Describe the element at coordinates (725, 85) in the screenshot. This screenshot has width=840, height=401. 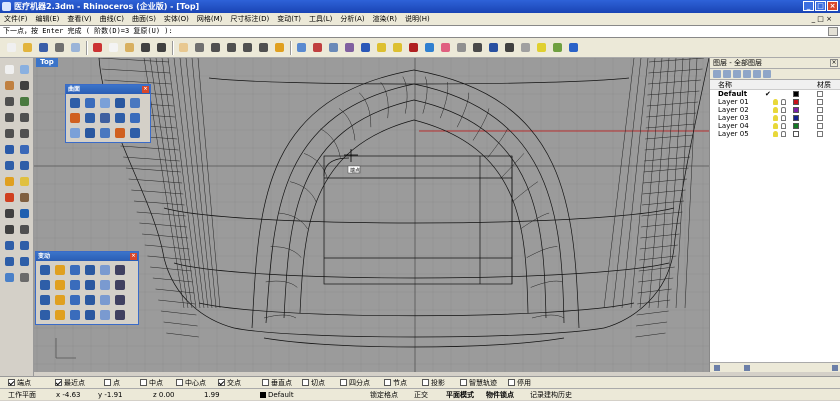
I see `column-name: 名称` at that location.